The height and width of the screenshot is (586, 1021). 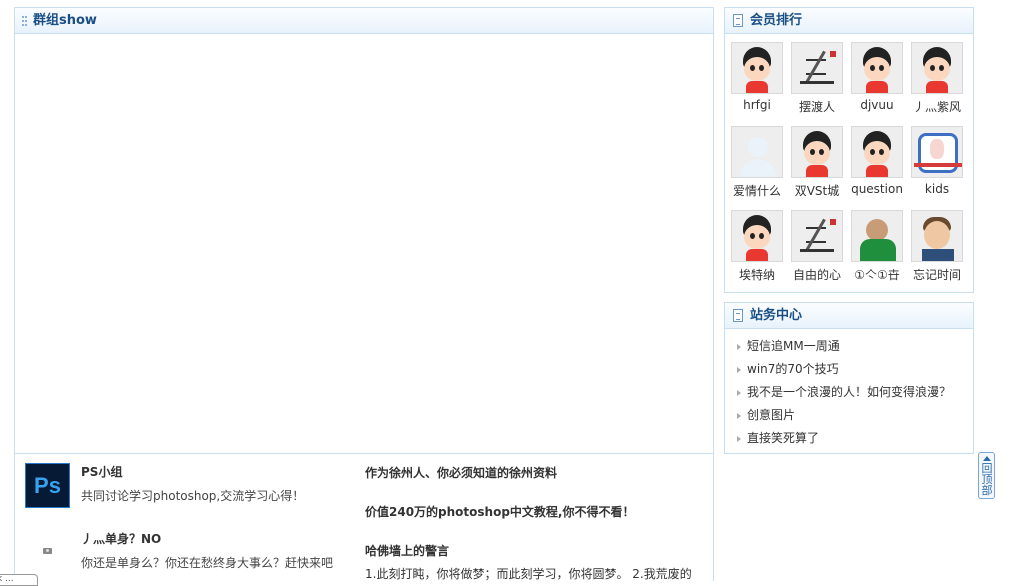 I want to click on member-card: djvuu, so click(x=877, y=77).